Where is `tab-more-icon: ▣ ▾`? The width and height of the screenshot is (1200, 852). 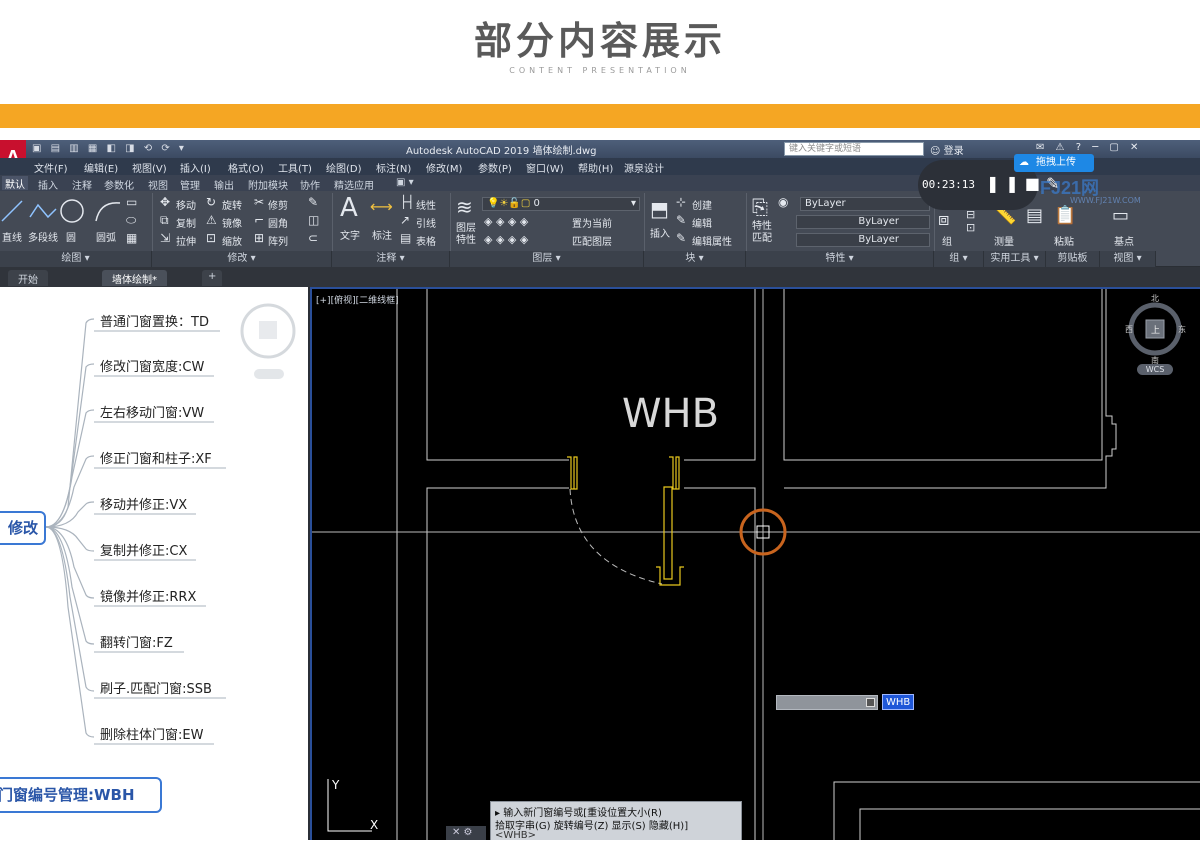 tab-more-icon: ▣ ▾ is located at coordinates (405, 182).